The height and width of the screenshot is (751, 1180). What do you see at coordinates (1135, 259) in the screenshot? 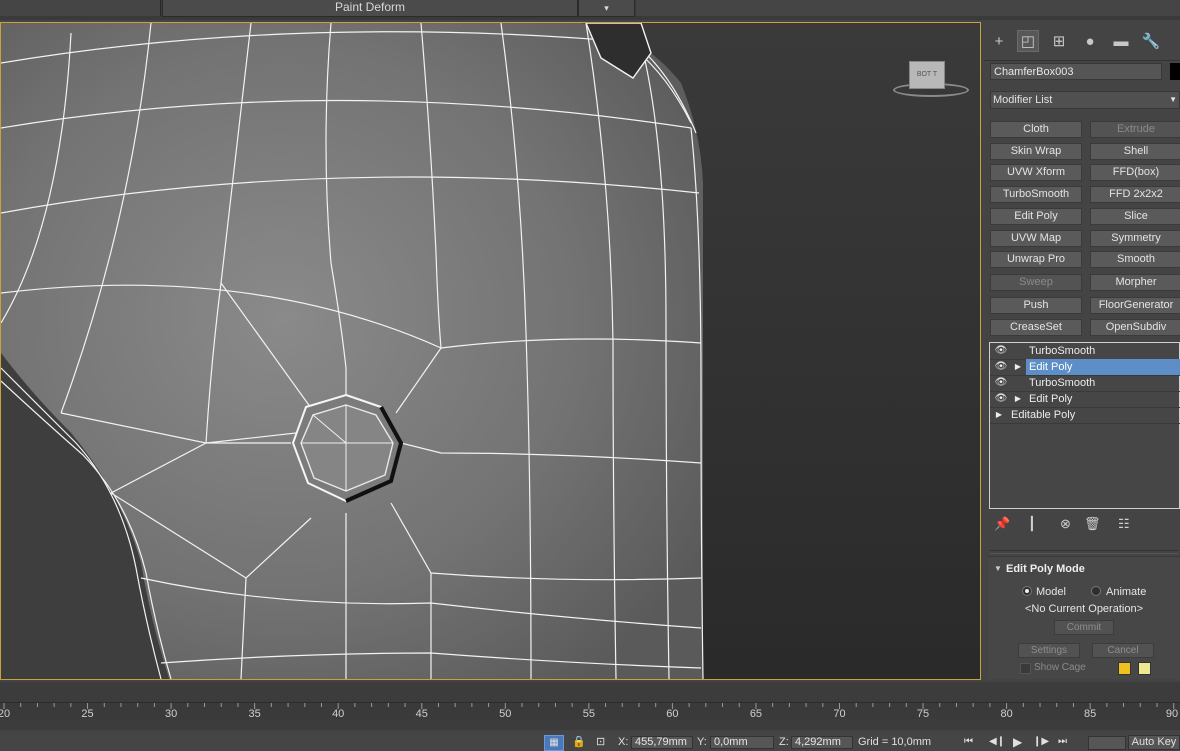
I see `modifier-button-smooth: Smooth` at bounding box center [1135, 259].